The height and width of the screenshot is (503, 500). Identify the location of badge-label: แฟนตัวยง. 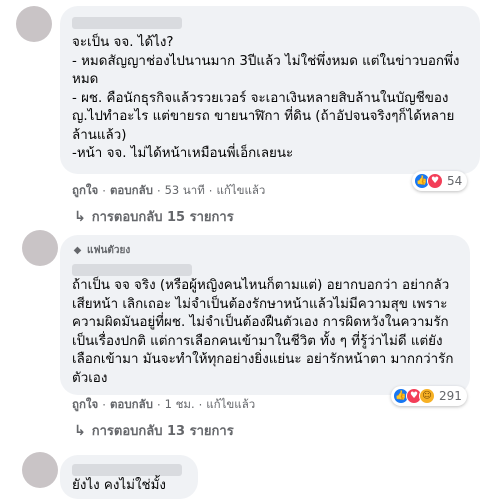
(109, 250).